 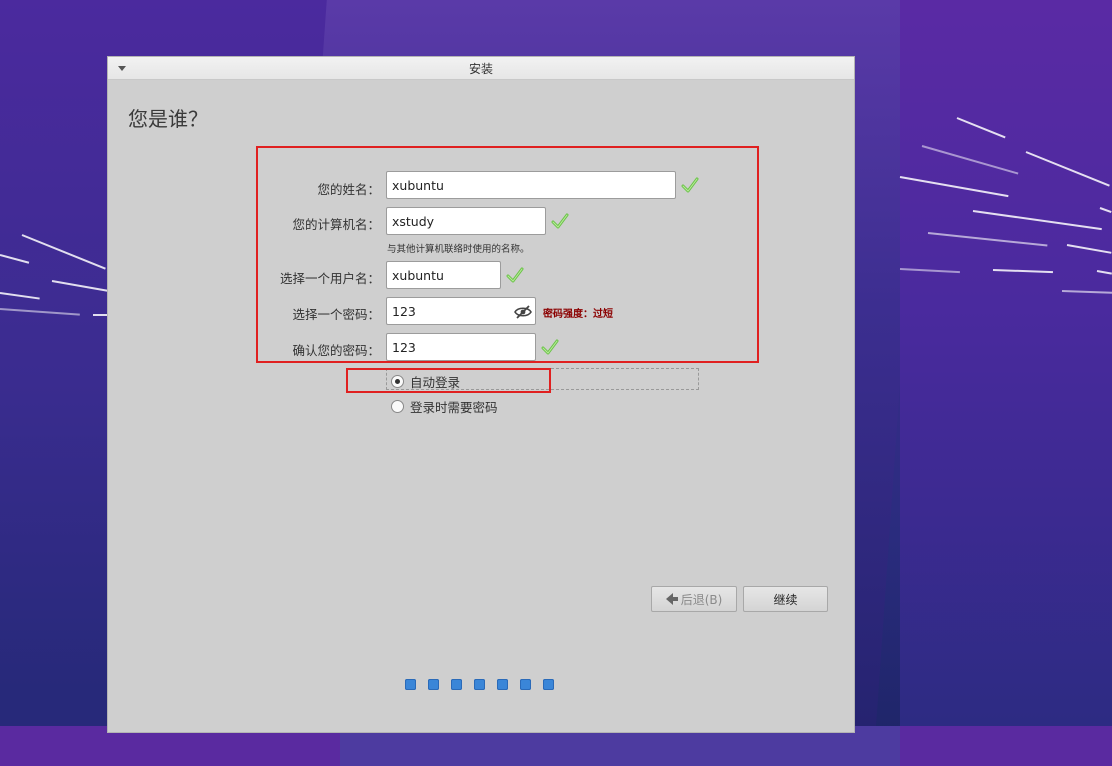 I want to click on continue-button-label: 继续, so click(x=785, y=599).